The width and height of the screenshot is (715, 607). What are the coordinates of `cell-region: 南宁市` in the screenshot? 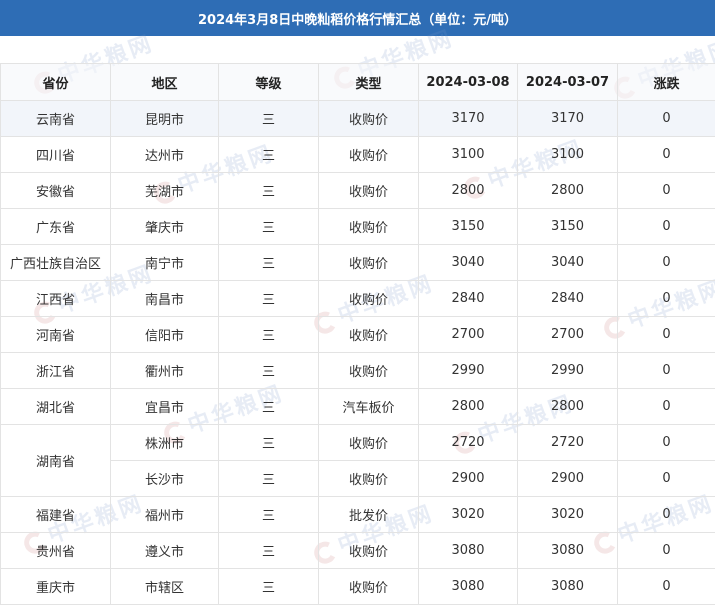 It's located at (164, 262).